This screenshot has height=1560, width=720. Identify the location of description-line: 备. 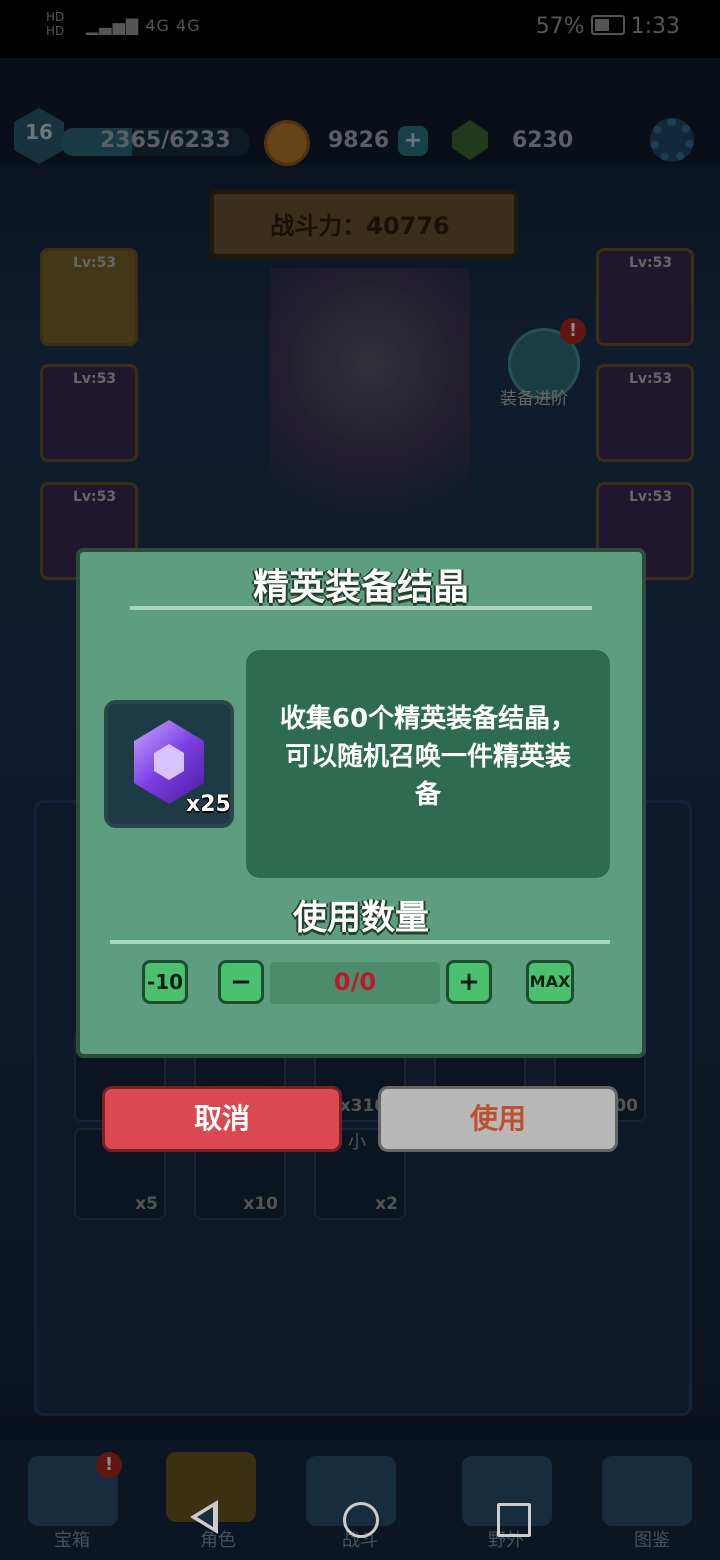
(427, 795).